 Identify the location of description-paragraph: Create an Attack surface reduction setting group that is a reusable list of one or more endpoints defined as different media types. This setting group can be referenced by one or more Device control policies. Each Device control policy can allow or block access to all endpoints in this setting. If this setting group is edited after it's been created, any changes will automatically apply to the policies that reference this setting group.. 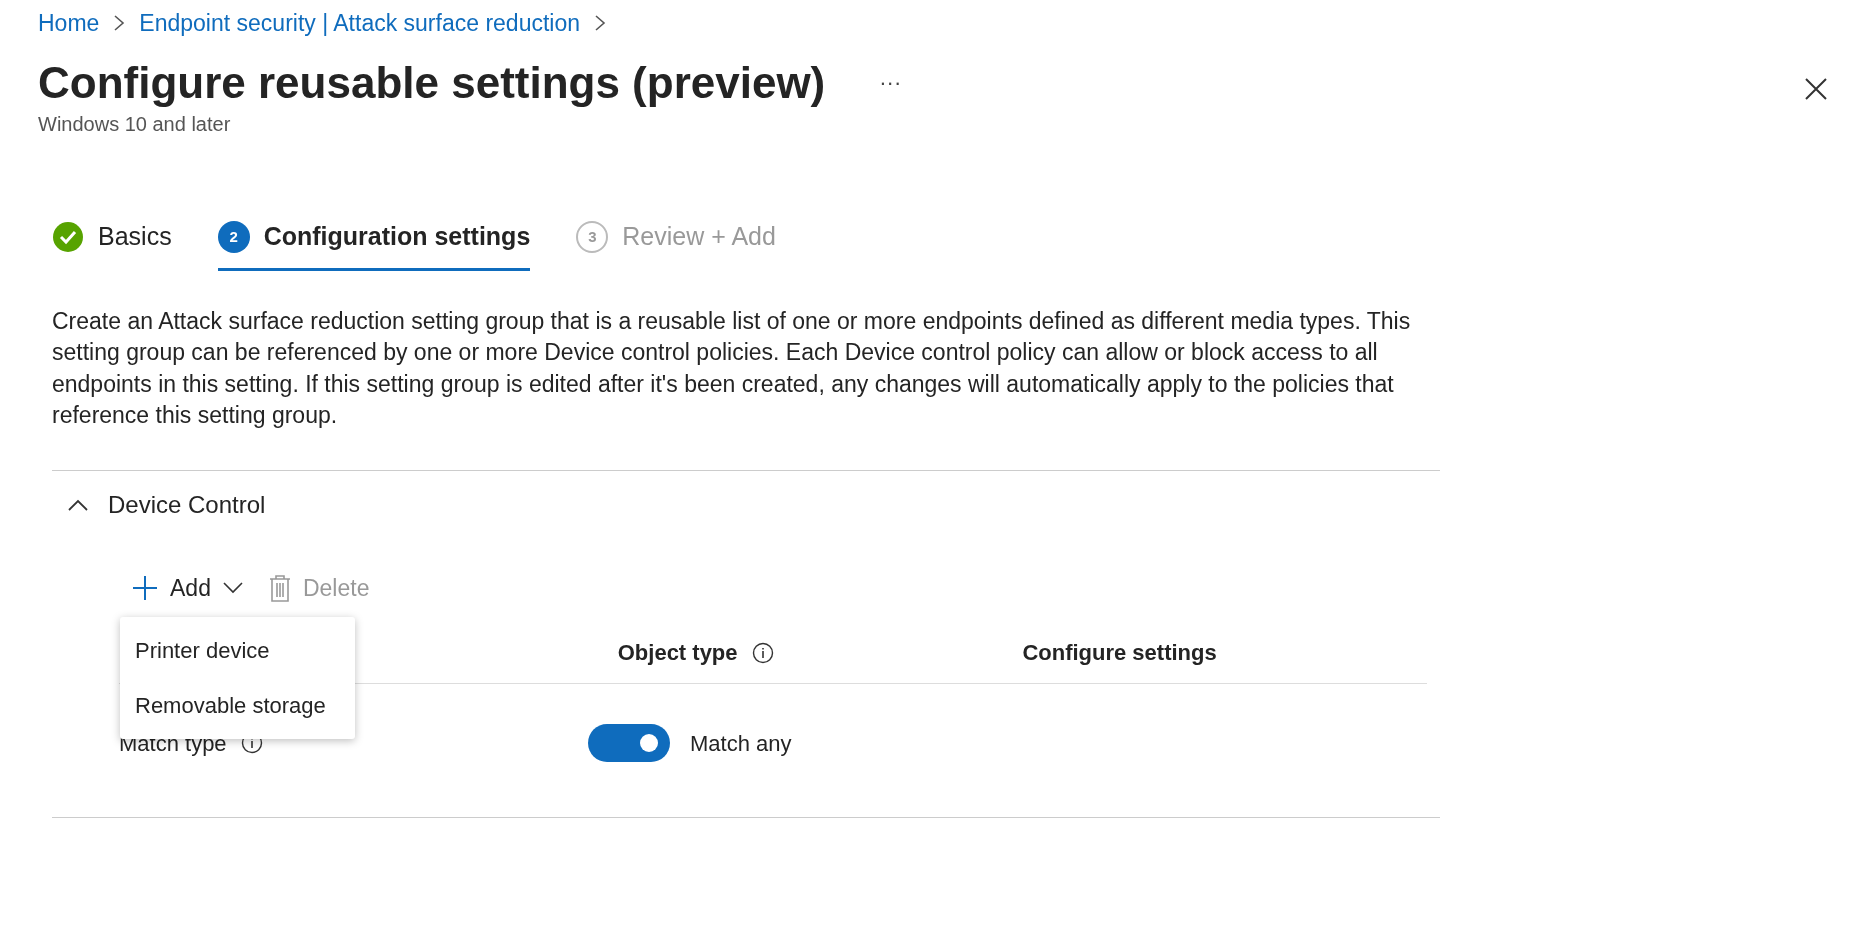
(732, 368).